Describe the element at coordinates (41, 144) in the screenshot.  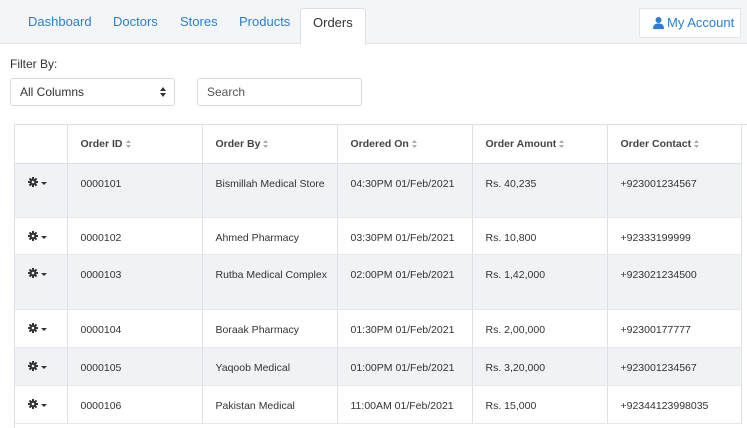
I see `col-header-actions` at that location.